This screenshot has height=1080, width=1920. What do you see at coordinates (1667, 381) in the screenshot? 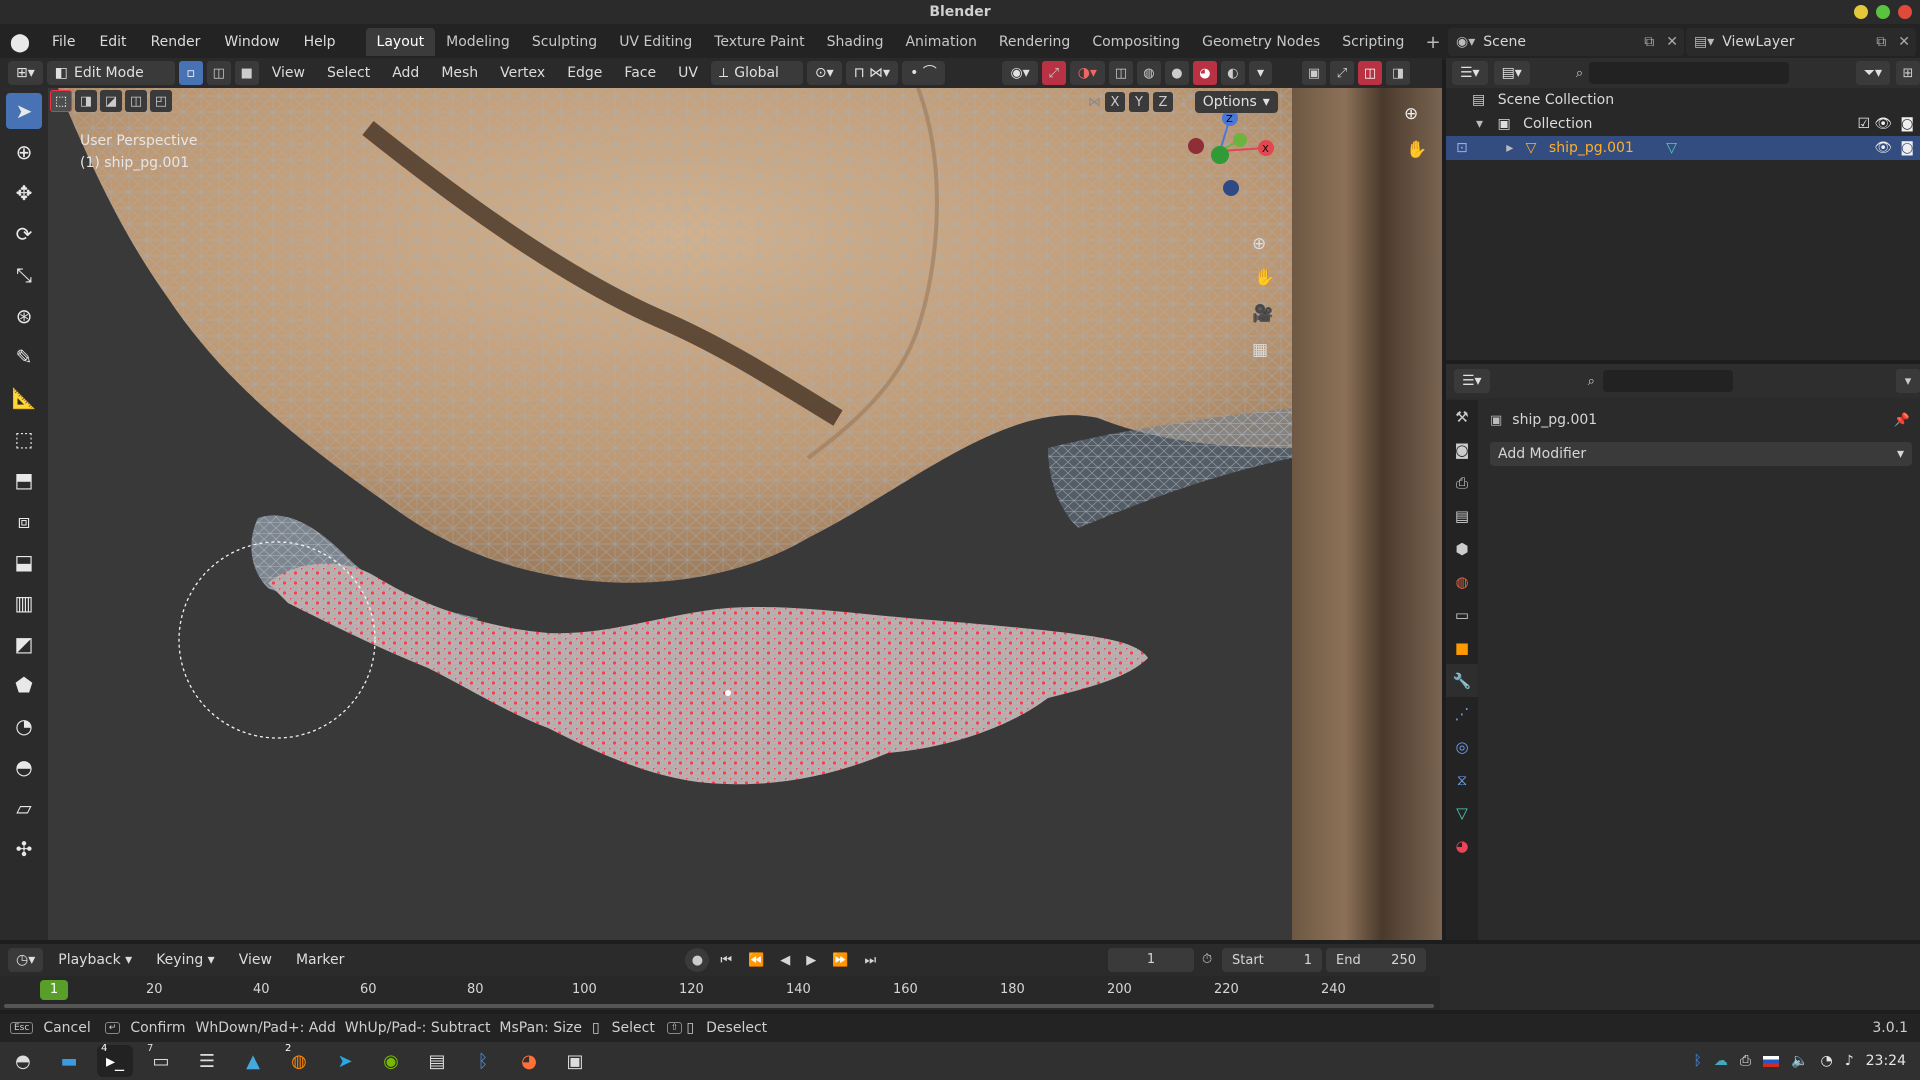
I see `properties-search-input` at bounding box center [1667, 381].